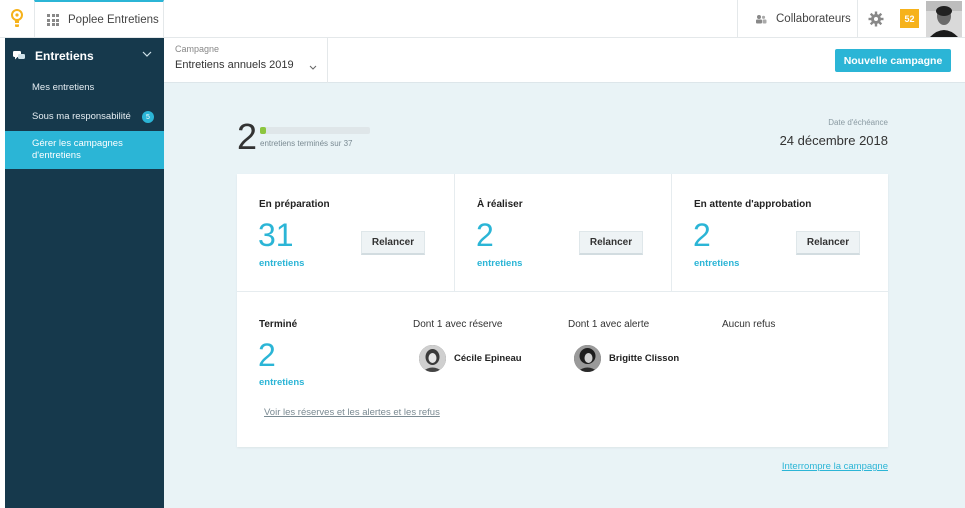 This screenshot has width=965, height=508. What do you see at coordinates (813, 19) in the screenshot?
I see `collaborators-label: Collaborateurs` at bounding box center [813, 19].